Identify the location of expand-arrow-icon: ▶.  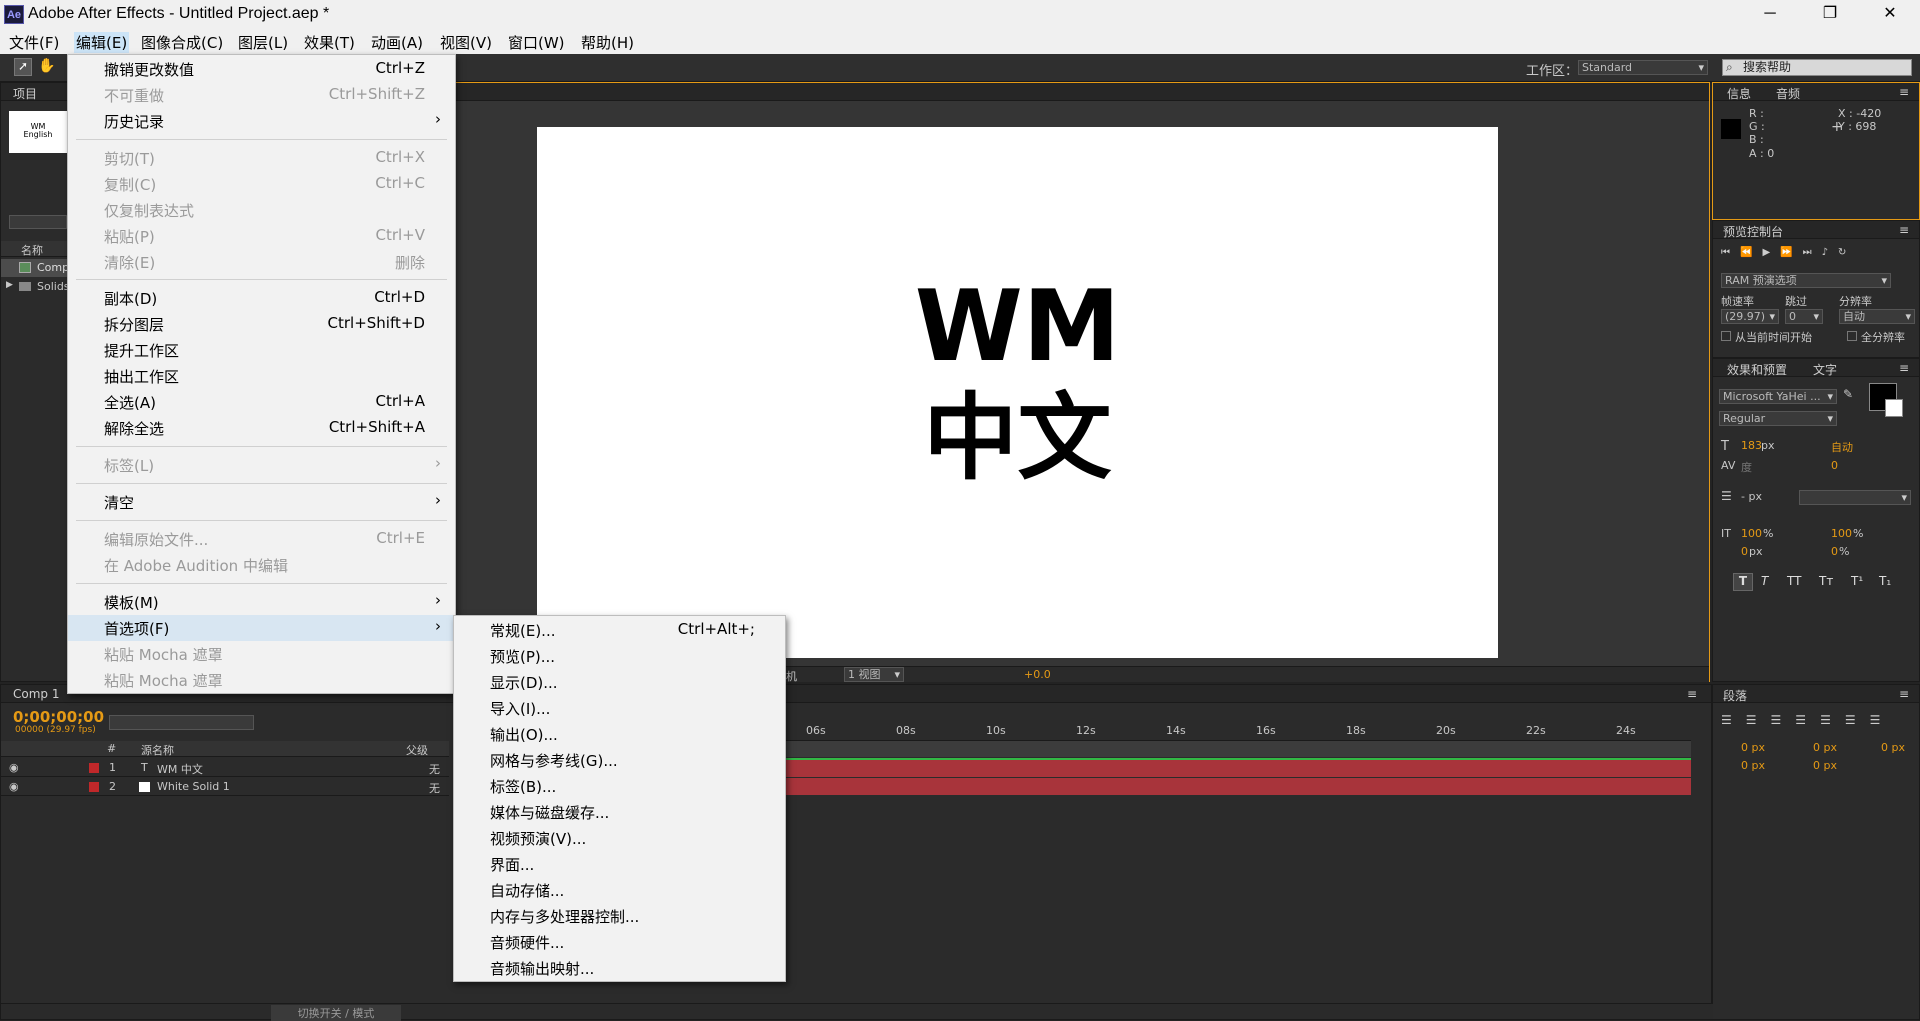
(9, 285).